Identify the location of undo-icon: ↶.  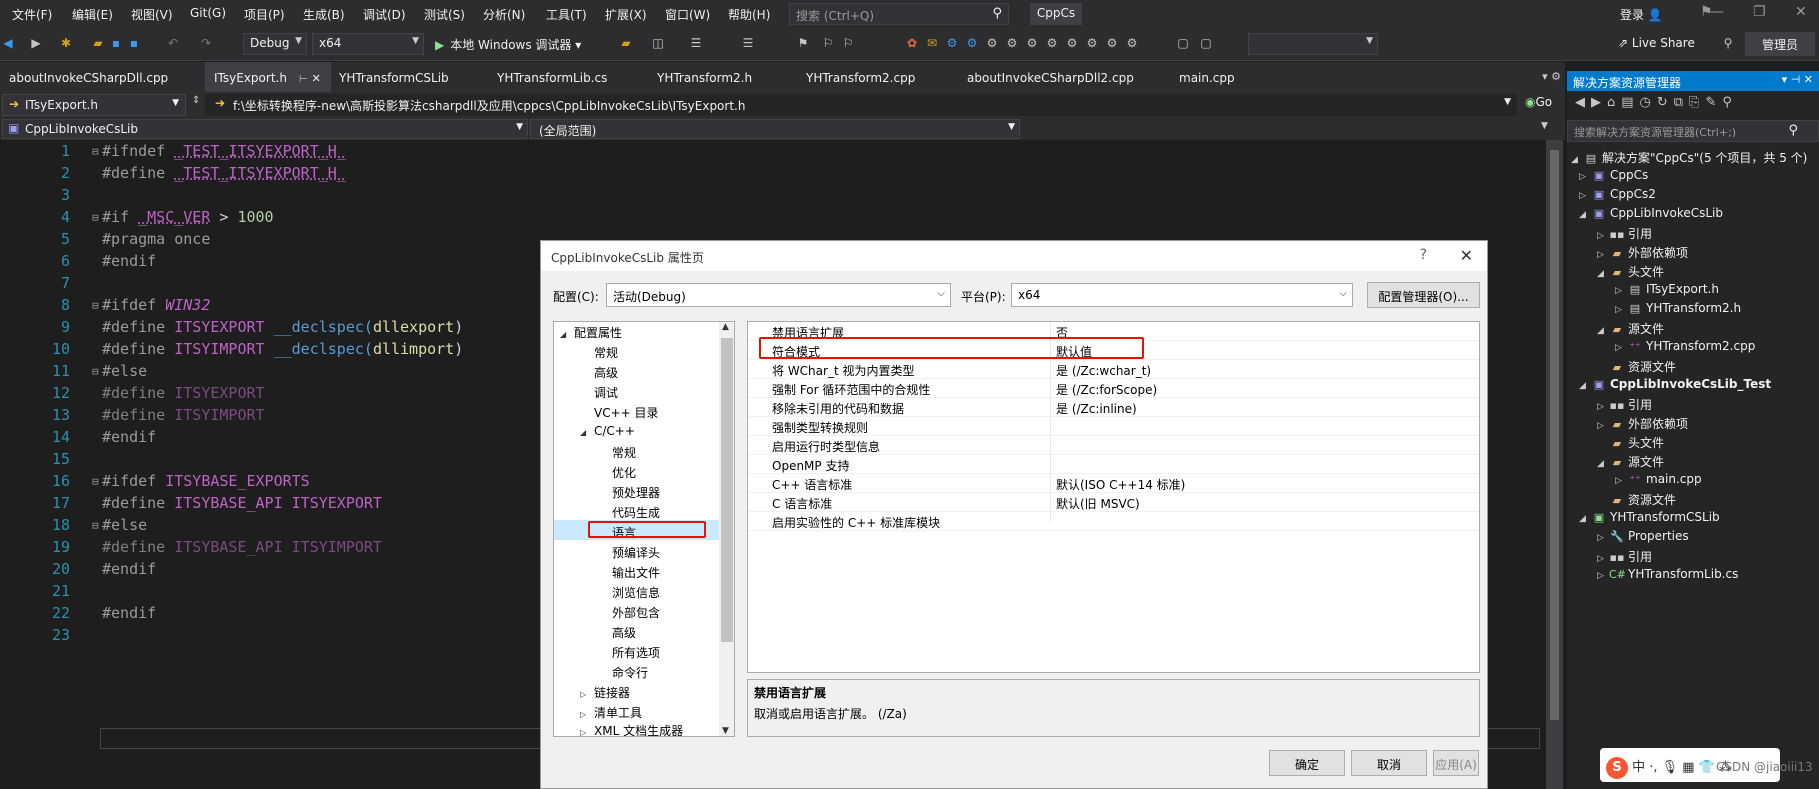
(173, 43).